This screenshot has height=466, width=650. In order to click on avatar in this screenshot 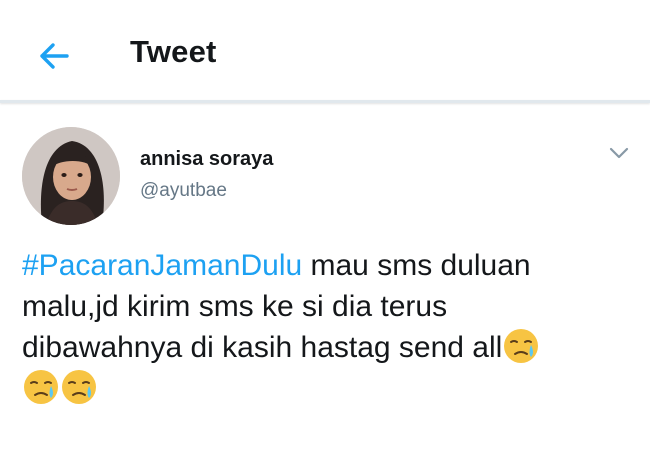, I will do `click(71, 176)`.